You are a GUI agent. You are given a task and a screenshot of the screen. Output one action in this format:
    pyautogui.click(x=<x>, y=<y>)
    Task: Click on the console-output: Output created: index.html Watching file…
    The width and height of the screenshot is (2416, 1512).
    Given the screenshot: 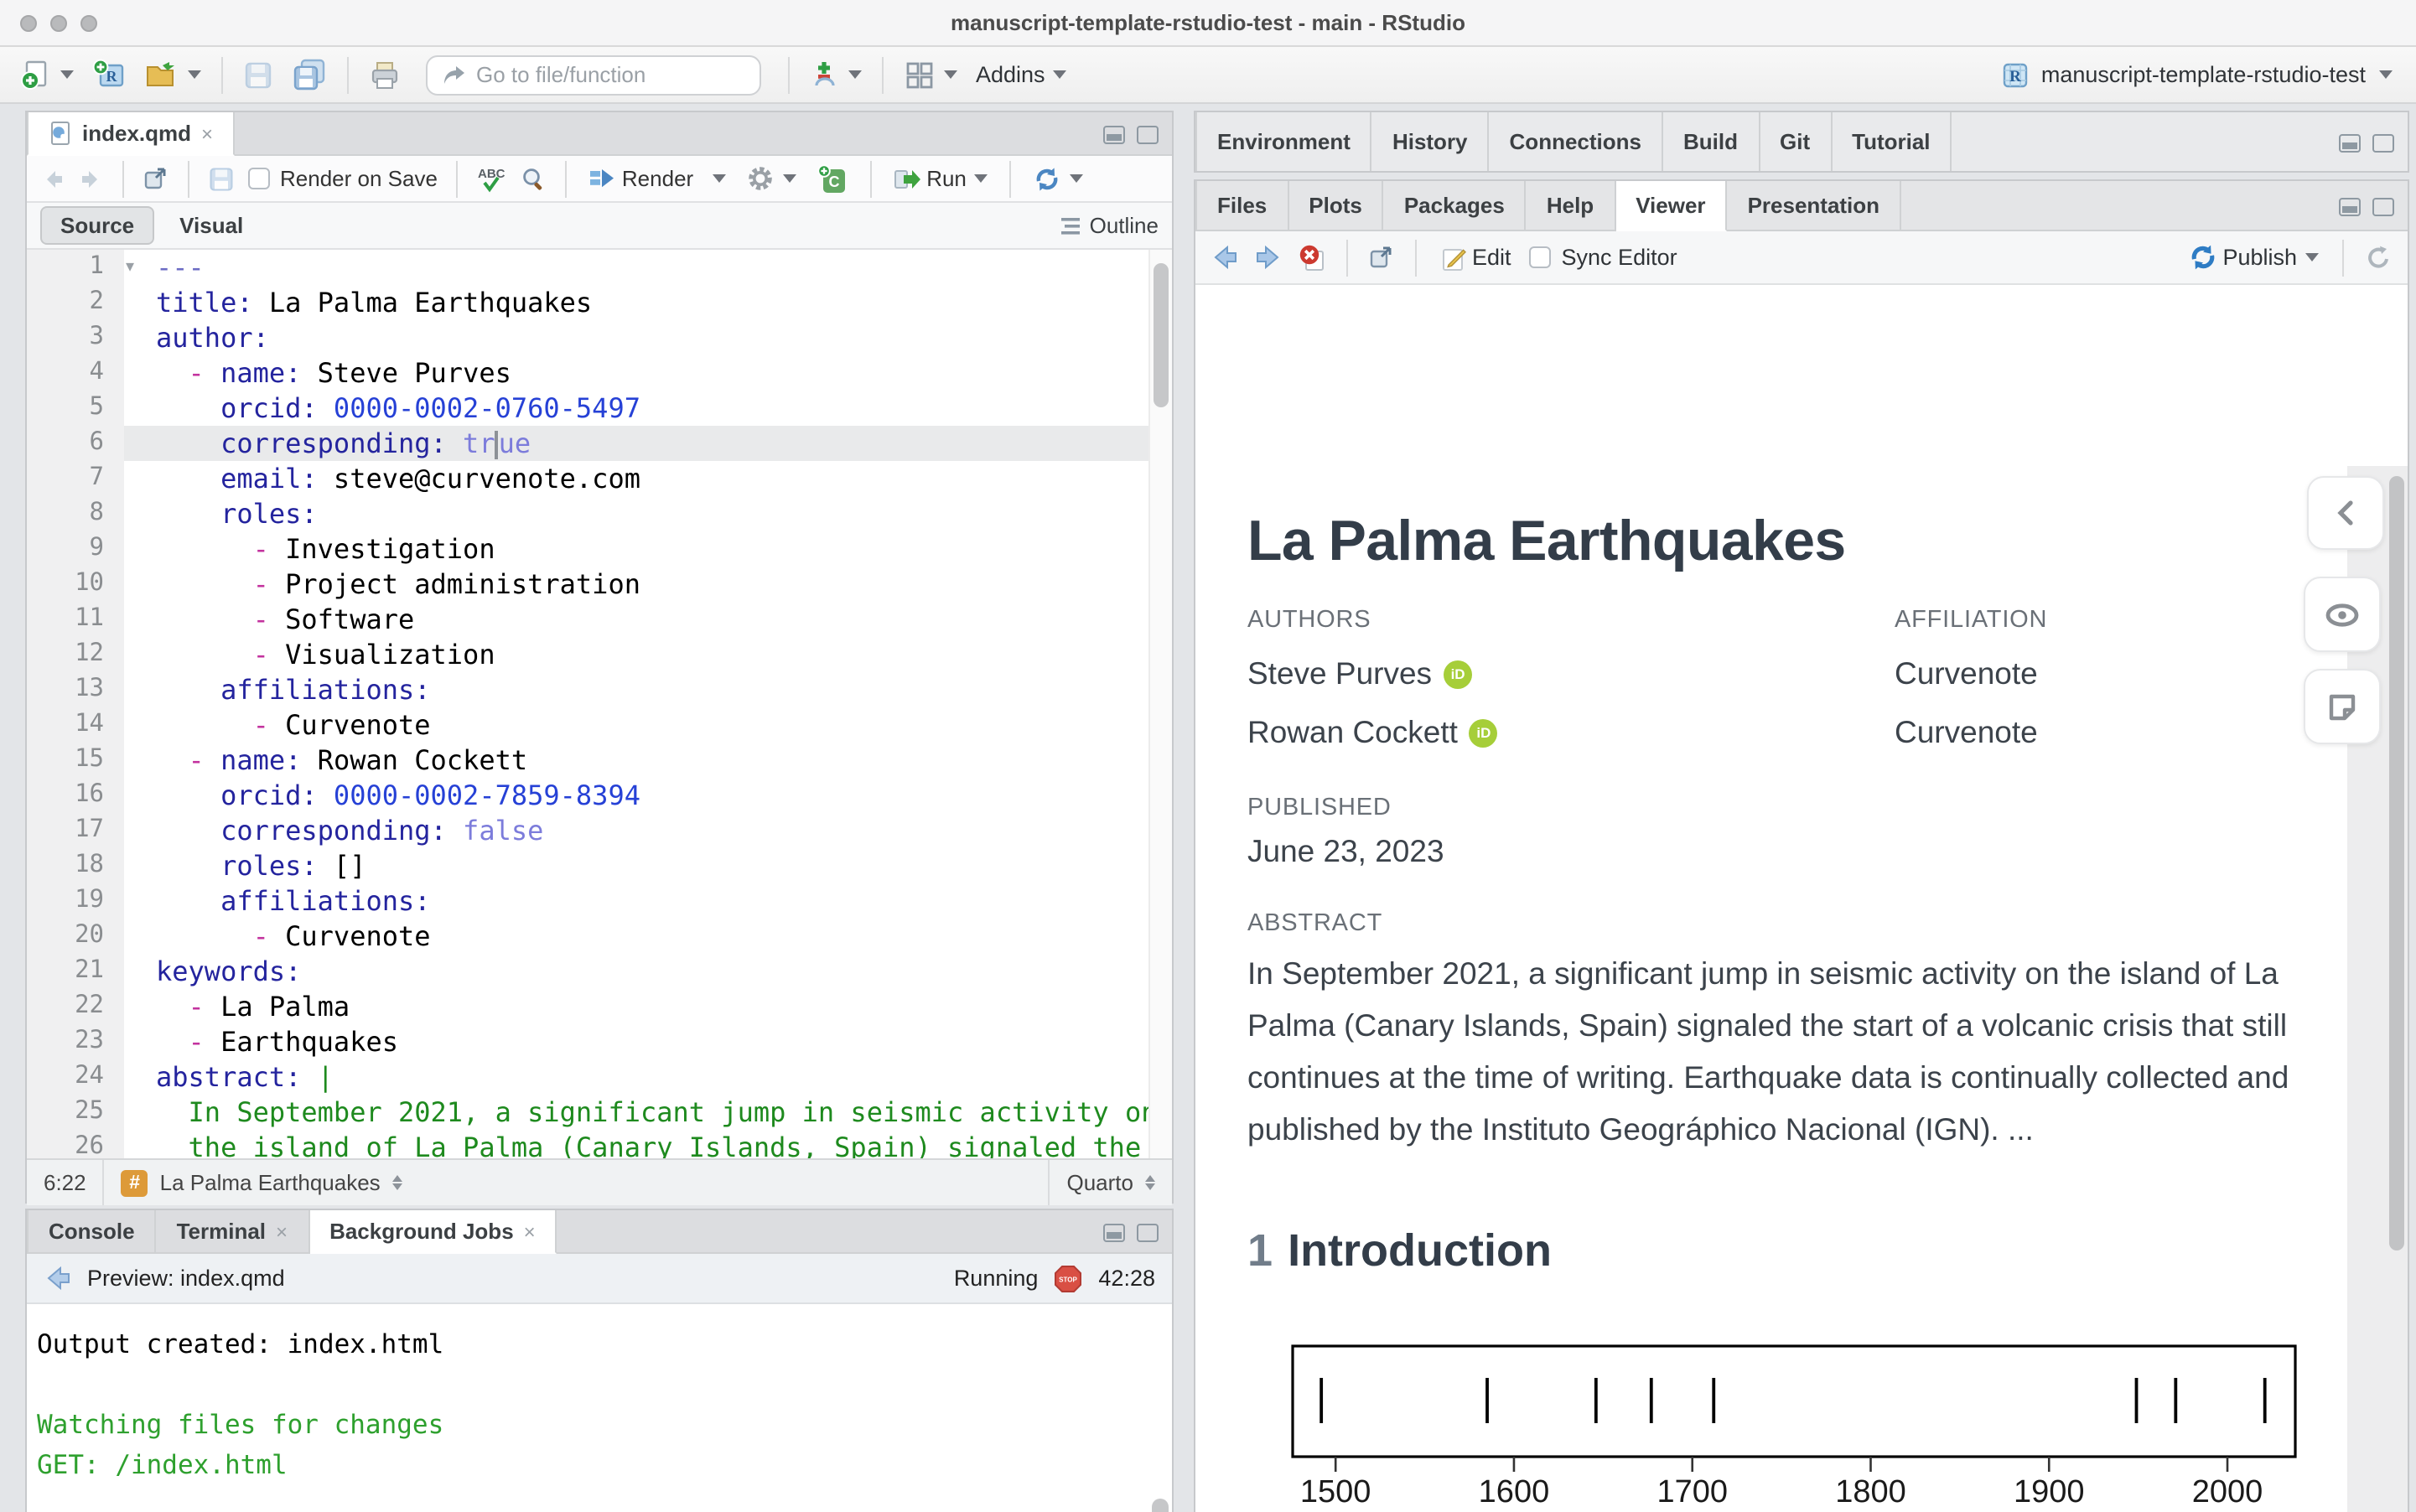 What is the action you would take?
    pyautogui.click(x=600, y=1404)
    